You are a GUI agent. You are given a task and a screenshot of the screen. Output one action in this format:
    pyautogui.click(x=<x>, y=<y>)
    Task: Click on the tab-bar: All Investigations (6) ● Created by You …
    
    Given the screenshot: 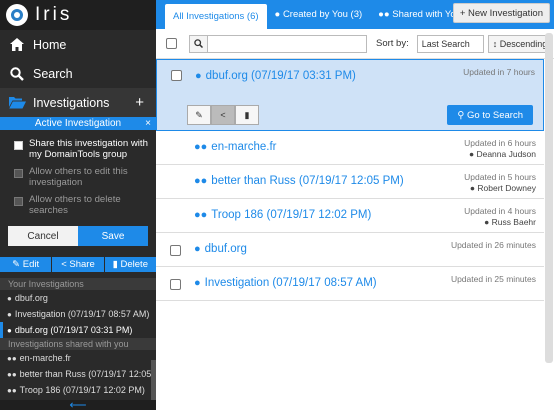 What is the action you would take?
    pyautogui.click(x=355, y=14)
    